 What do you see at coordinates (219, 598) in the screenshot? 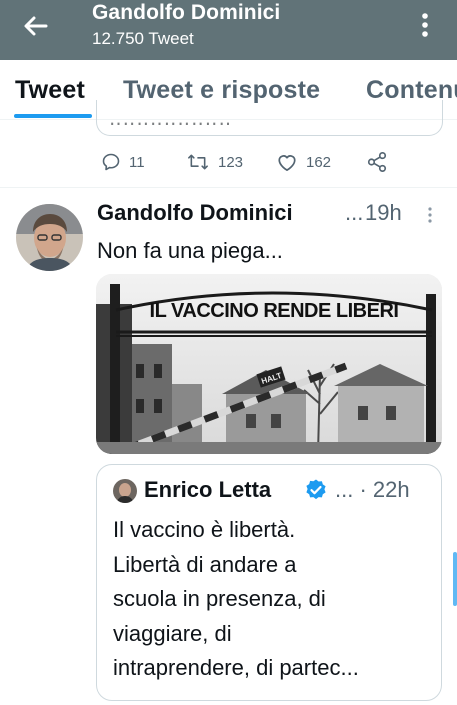
I see `quoted-text-line: scuola in presenza, di` at bounding box center [219, 598].